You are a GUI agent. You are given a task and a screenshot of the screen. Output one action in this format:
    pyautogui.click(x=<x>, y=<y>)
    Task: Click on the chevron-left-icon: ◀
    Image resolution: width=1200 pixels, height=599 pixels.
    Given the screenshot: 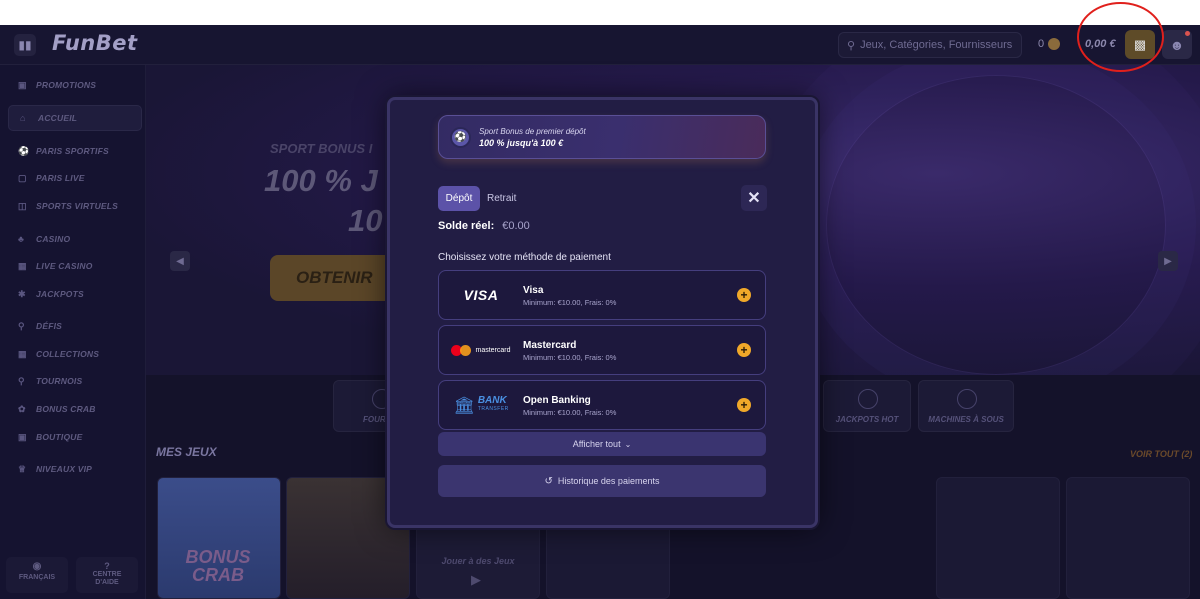 What is the action you would take?
    pyautogui.click(x=180, y=261)
    